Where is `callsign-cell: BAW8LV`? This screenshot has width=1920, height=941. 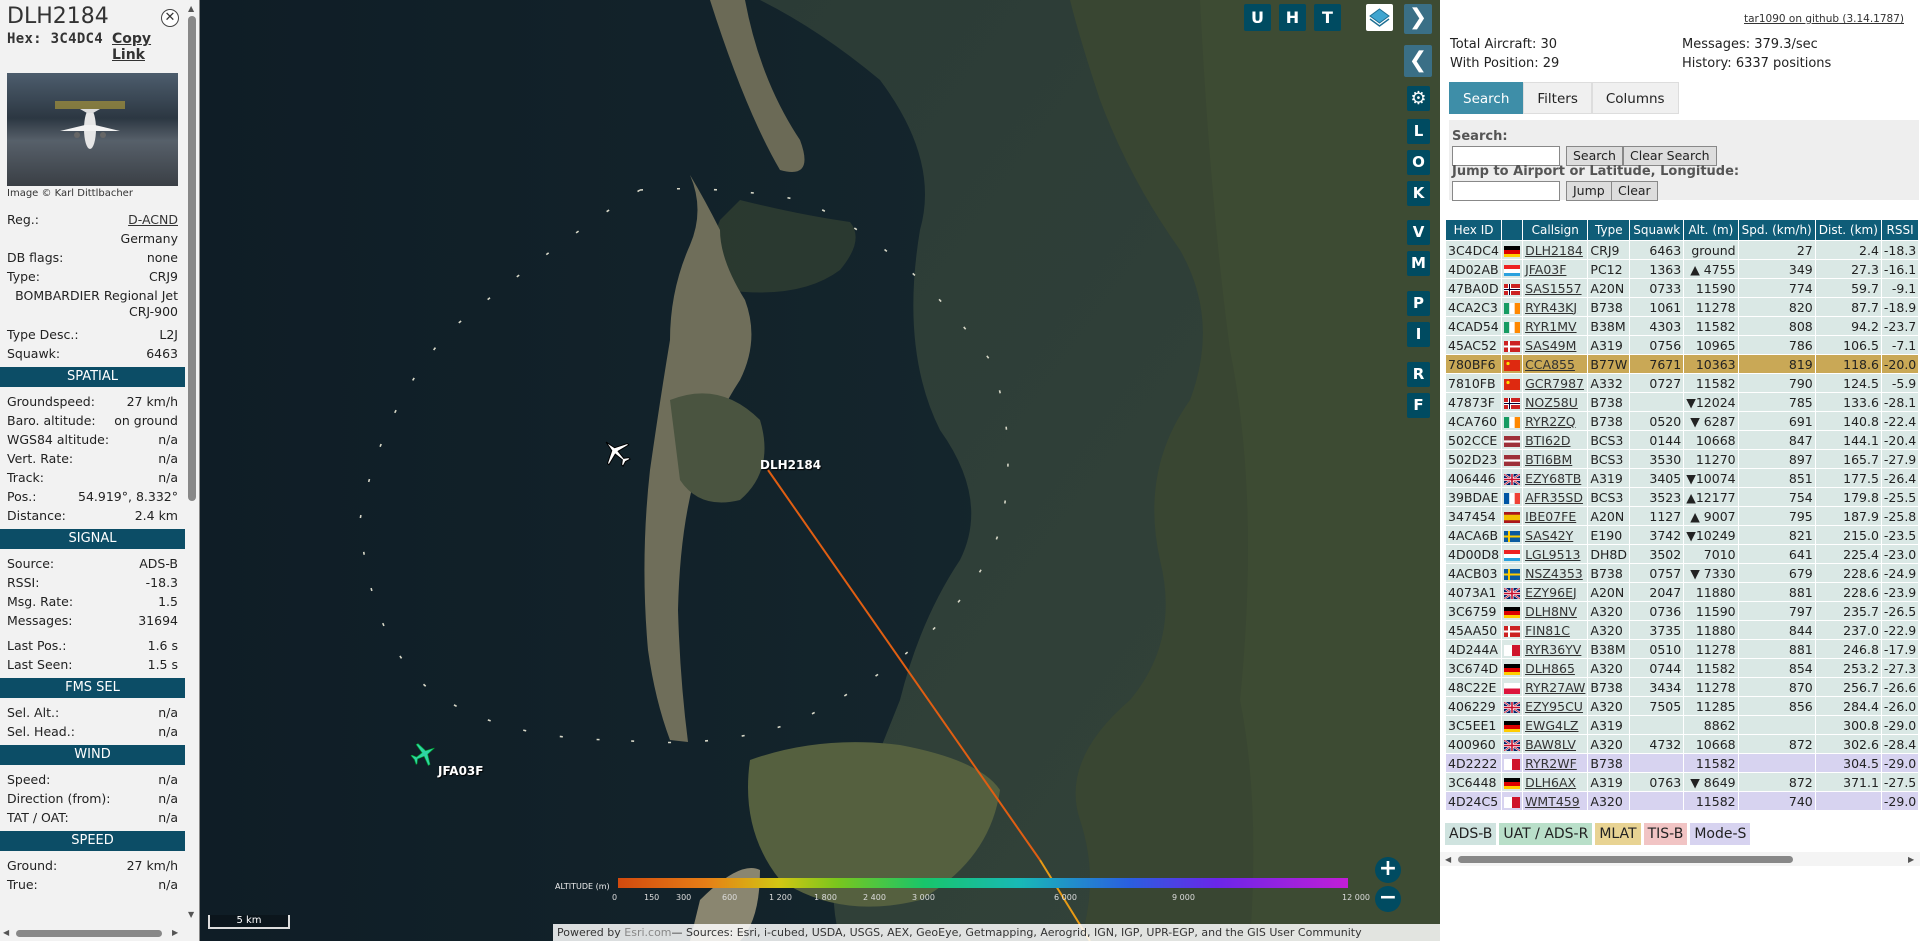
callsign-cell: BAW8LV is located at coordinates (1555, 744).